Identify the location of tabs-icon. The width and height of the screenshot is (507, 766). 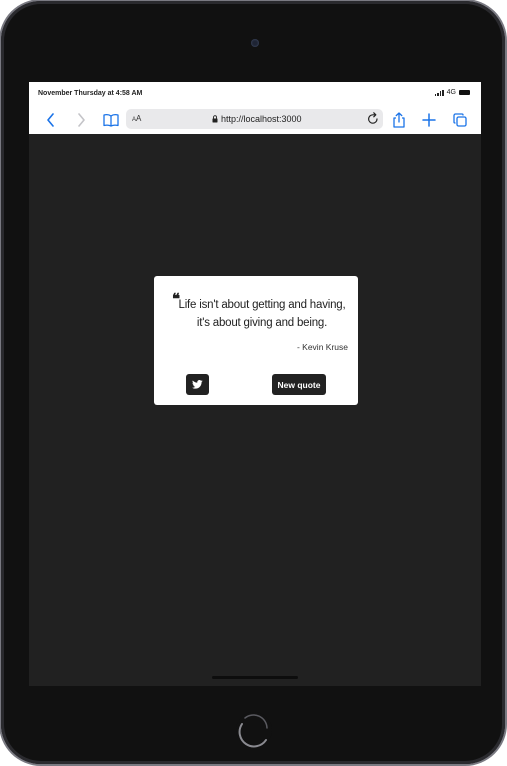
(460, 120).